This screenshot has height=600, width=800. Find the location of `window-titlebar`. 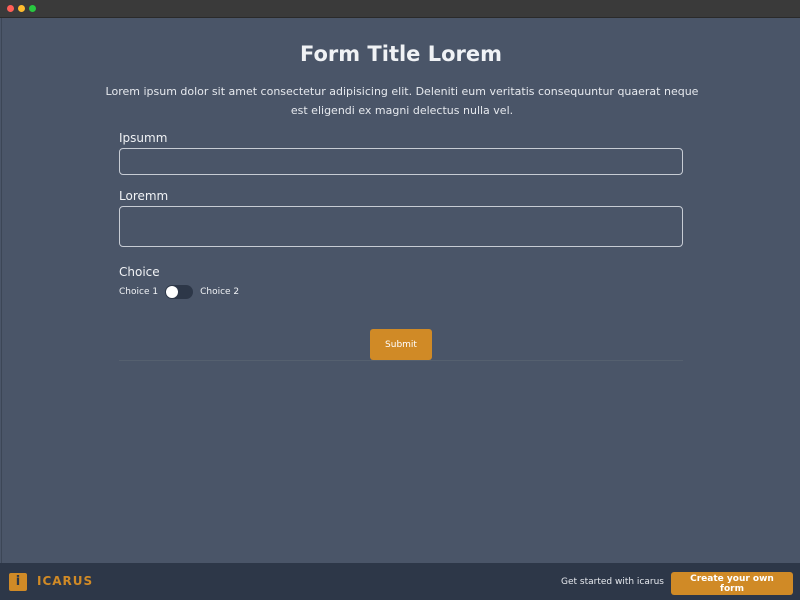

window-titlebar is located at coordinates (400, 9).